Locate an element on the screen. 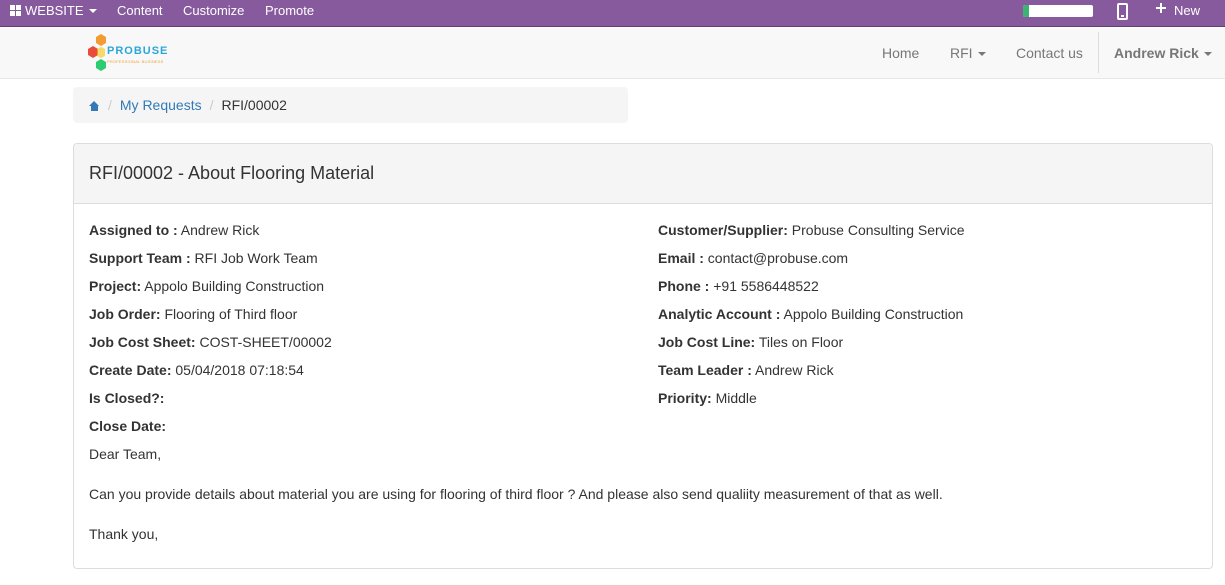 The height and width of the screenshot is (585, 1225). field-close-date: Close Date: is located at coordinates (127, 426).